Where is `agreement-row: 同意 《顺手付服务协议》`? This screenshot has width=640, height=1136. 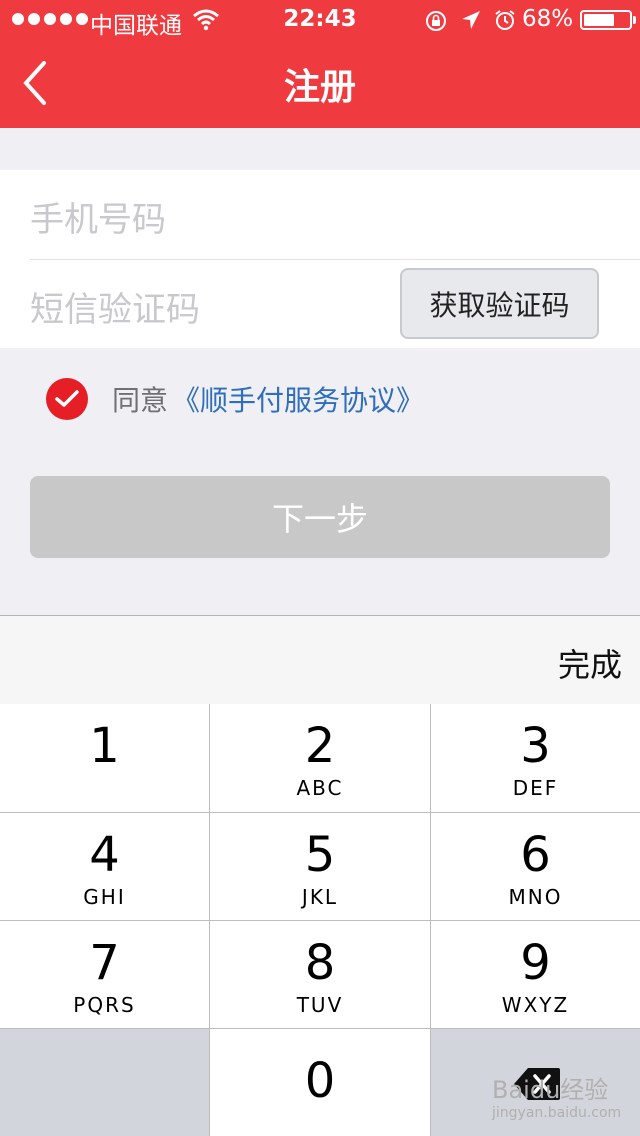 agreement-row: 同意 《顺手付服务协议》 is located at coordinates (235, 399).